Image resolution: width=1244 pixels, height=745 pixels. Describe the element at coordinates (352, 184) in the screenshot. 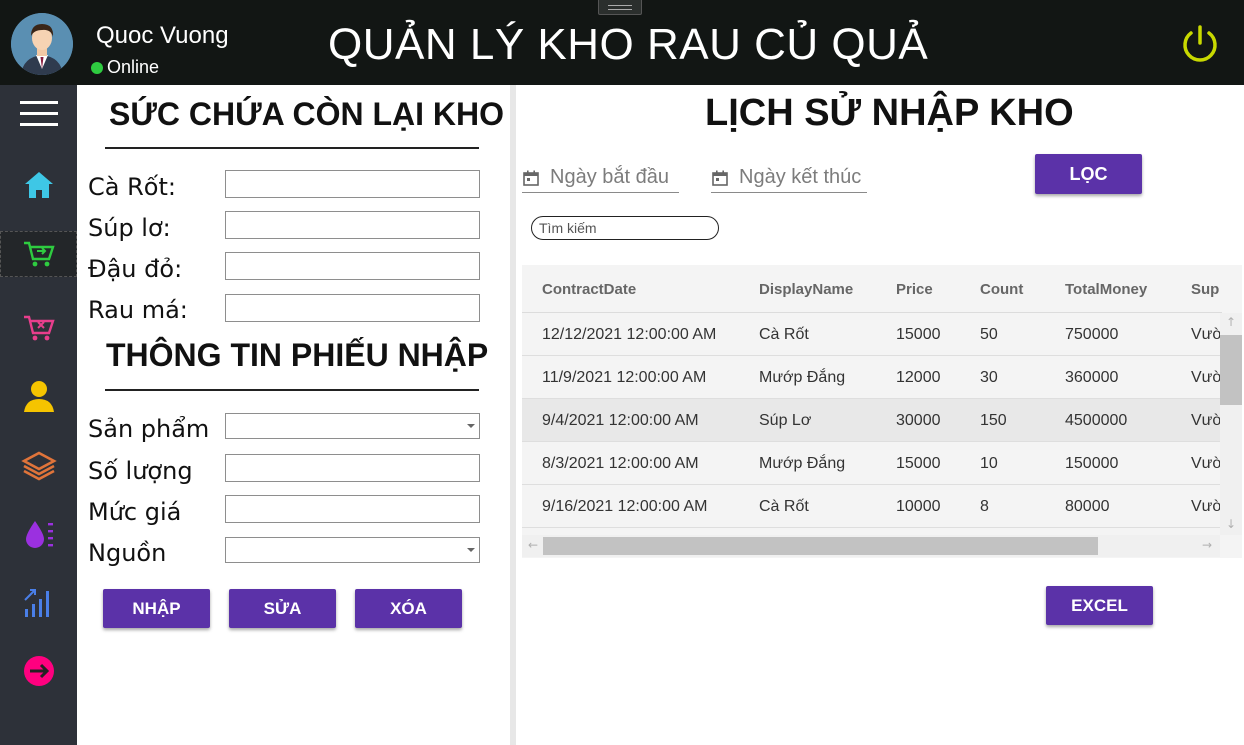

I see `carrot-capacity-field` at that location.